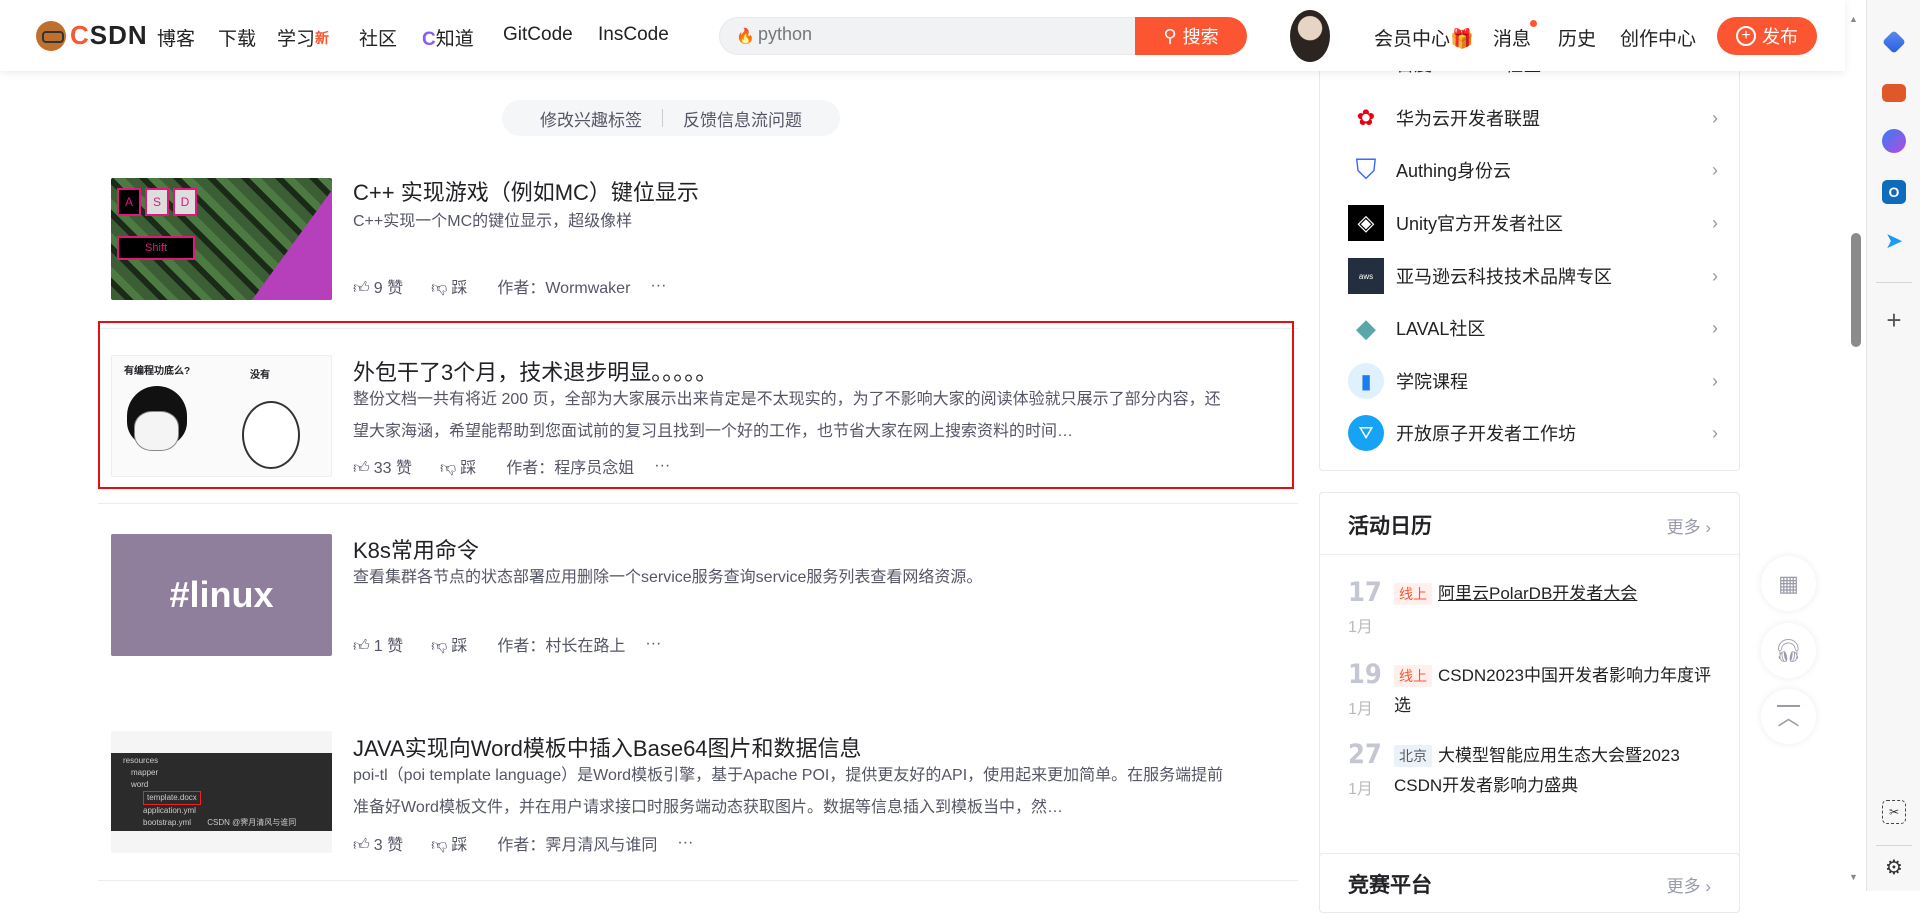  I want to click on like-button: 👍︎ 1 赞, so click(378, 644).